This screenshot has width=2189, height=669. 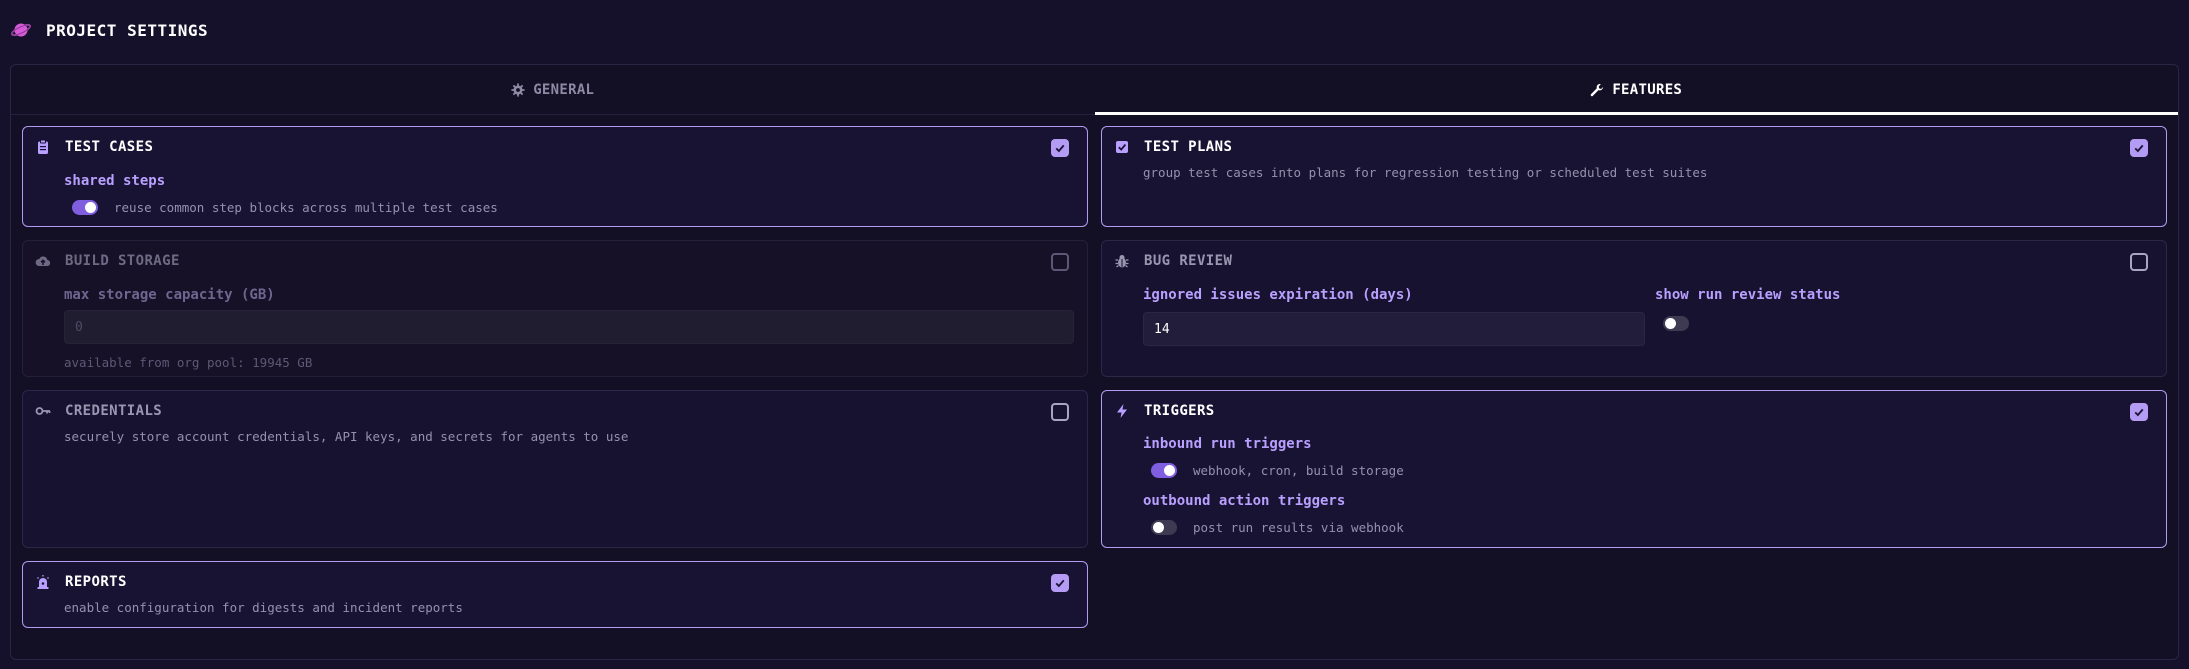 I want to click on card-title: TEST PLANS, so click(x=1188, y=147).